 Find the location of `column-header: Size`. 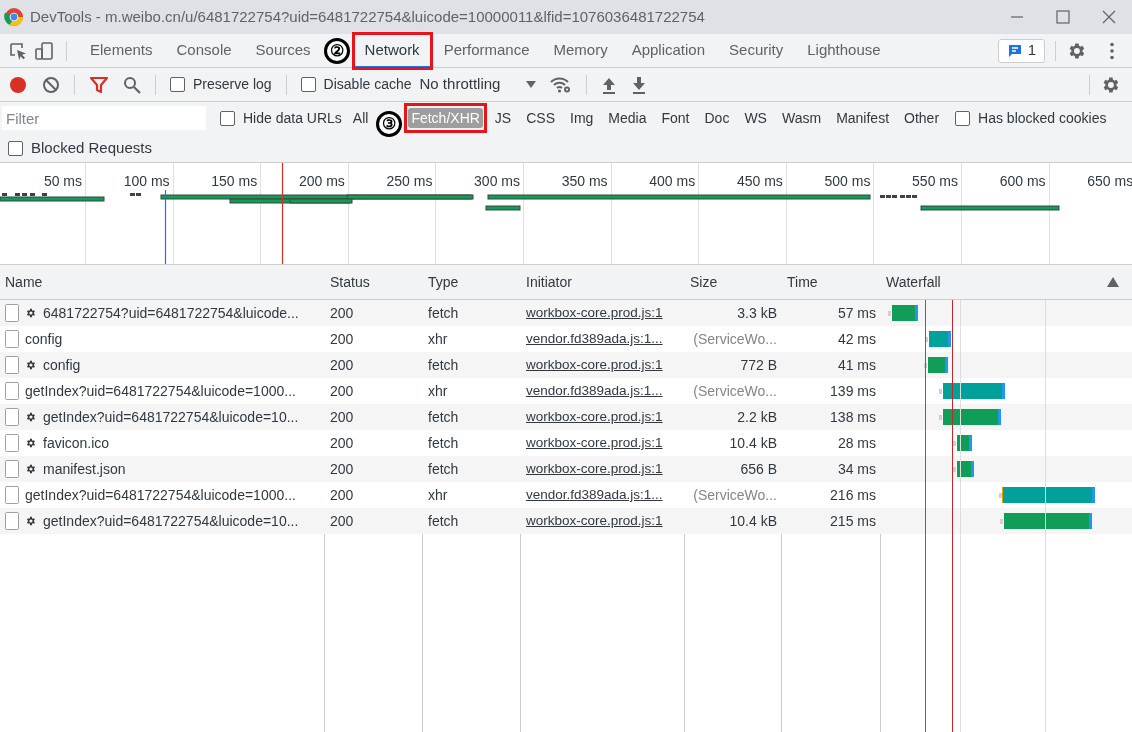

column-header: Size is located at coordinates (733, 282).